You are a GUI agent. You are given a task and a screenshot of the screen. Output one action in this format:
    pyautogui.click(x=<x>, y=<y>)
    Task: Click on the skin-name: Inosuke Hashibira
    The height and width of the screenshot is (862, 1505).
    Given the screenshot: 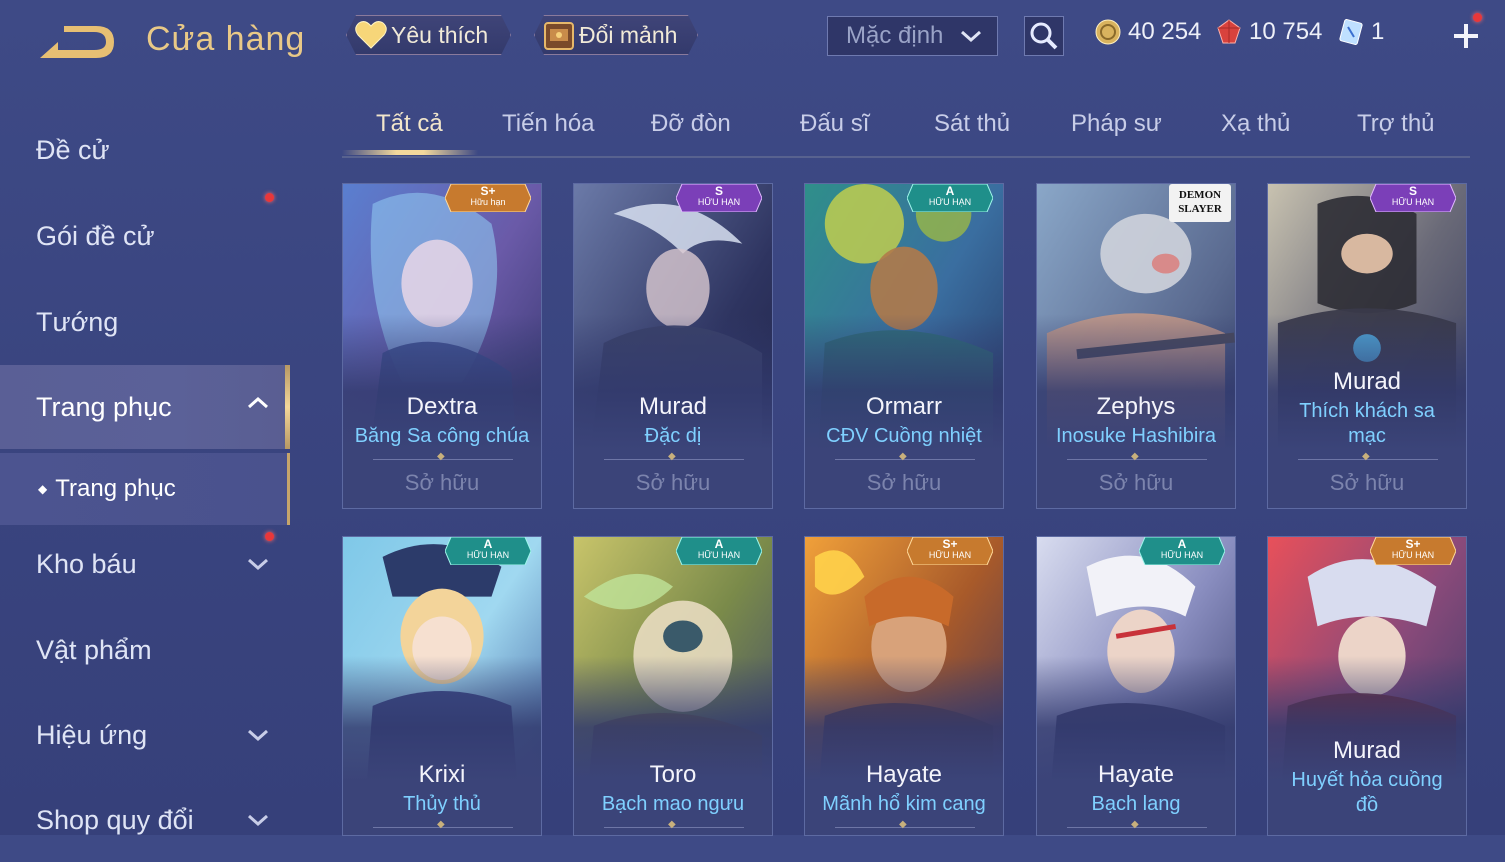 What is the action you would take?
    pyautogui.click(x=1136, y=436)
    